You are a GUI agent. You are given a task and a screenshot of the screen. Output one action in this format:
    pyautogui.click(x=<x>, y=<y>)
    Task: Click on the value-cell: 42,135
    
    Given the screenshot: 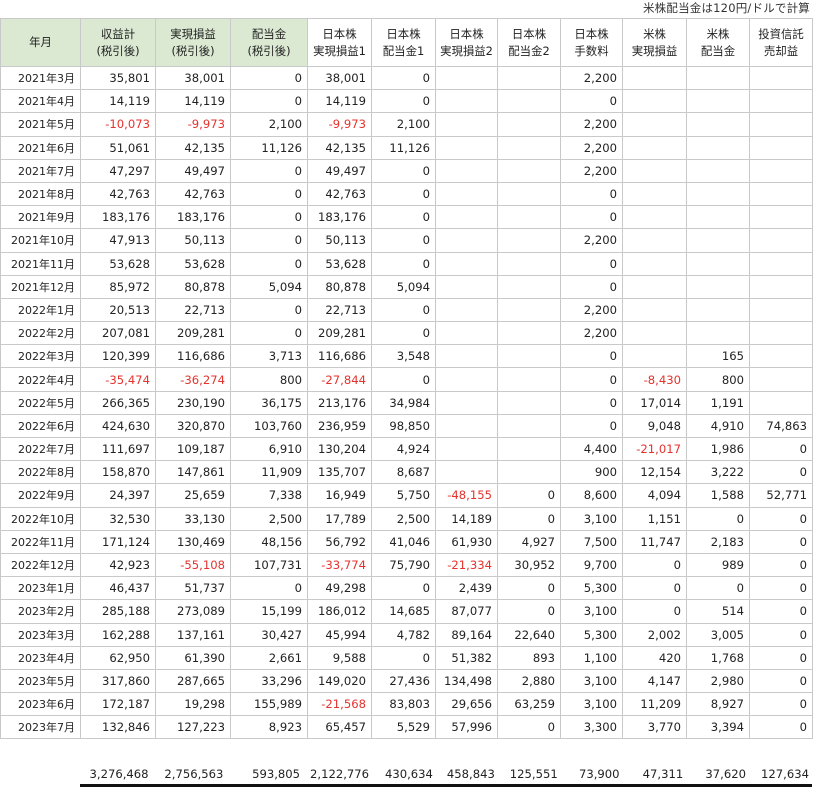 What is the action you would take?
    pyautogui.click(x=339, y=147)
    